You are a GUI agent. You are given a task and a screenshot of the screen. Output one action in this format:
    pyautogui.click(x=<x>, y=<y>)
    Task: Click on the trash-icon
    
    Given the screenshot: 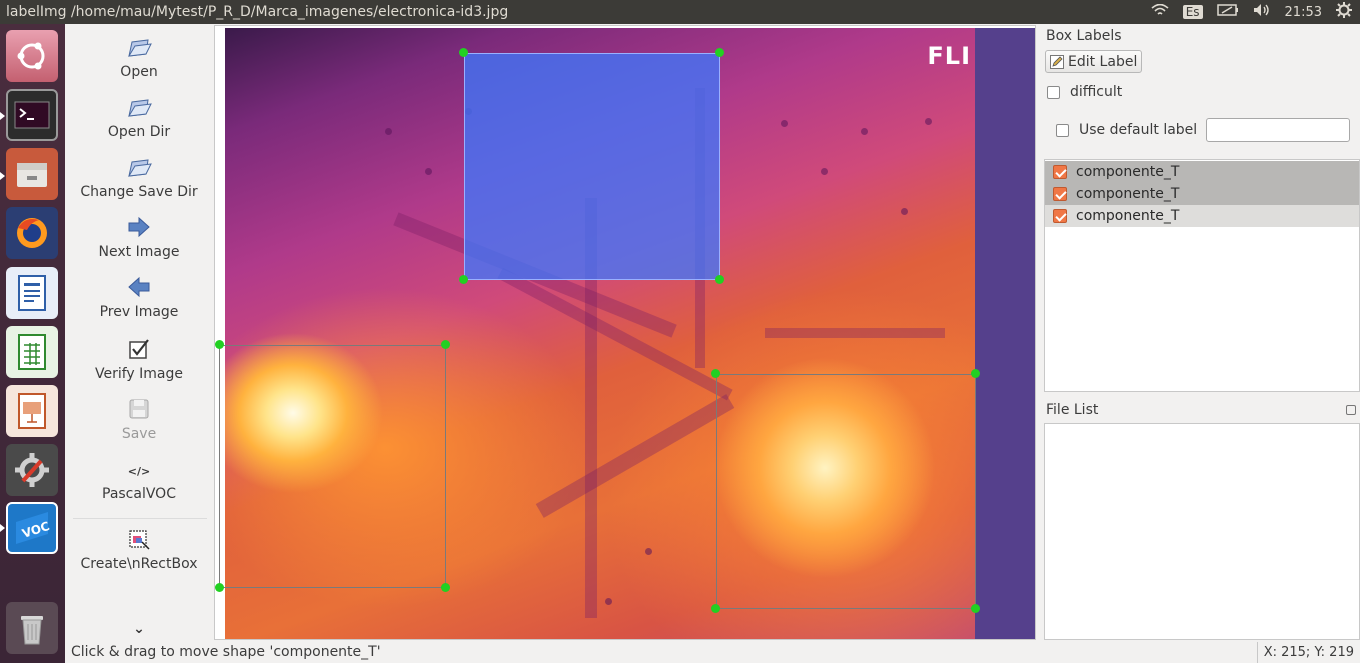 What is the action you would take?
    pyautogui.click(x=32, y=628)
    